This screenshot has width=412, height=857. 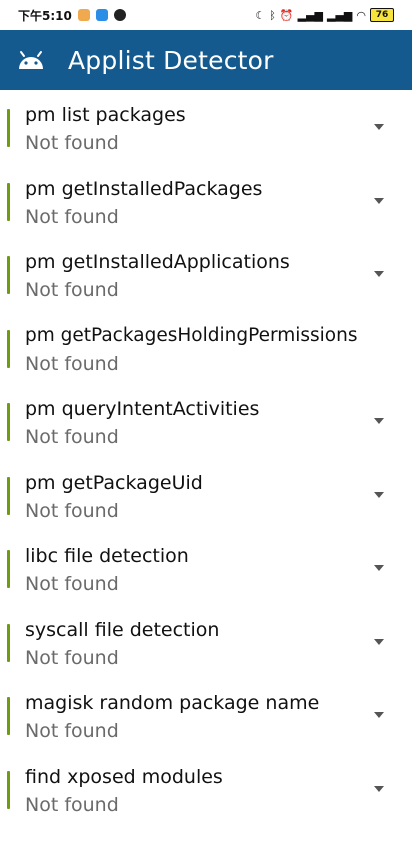 I want to click on bluetooth-icon: ᛒ, so click(x=272, y=15).